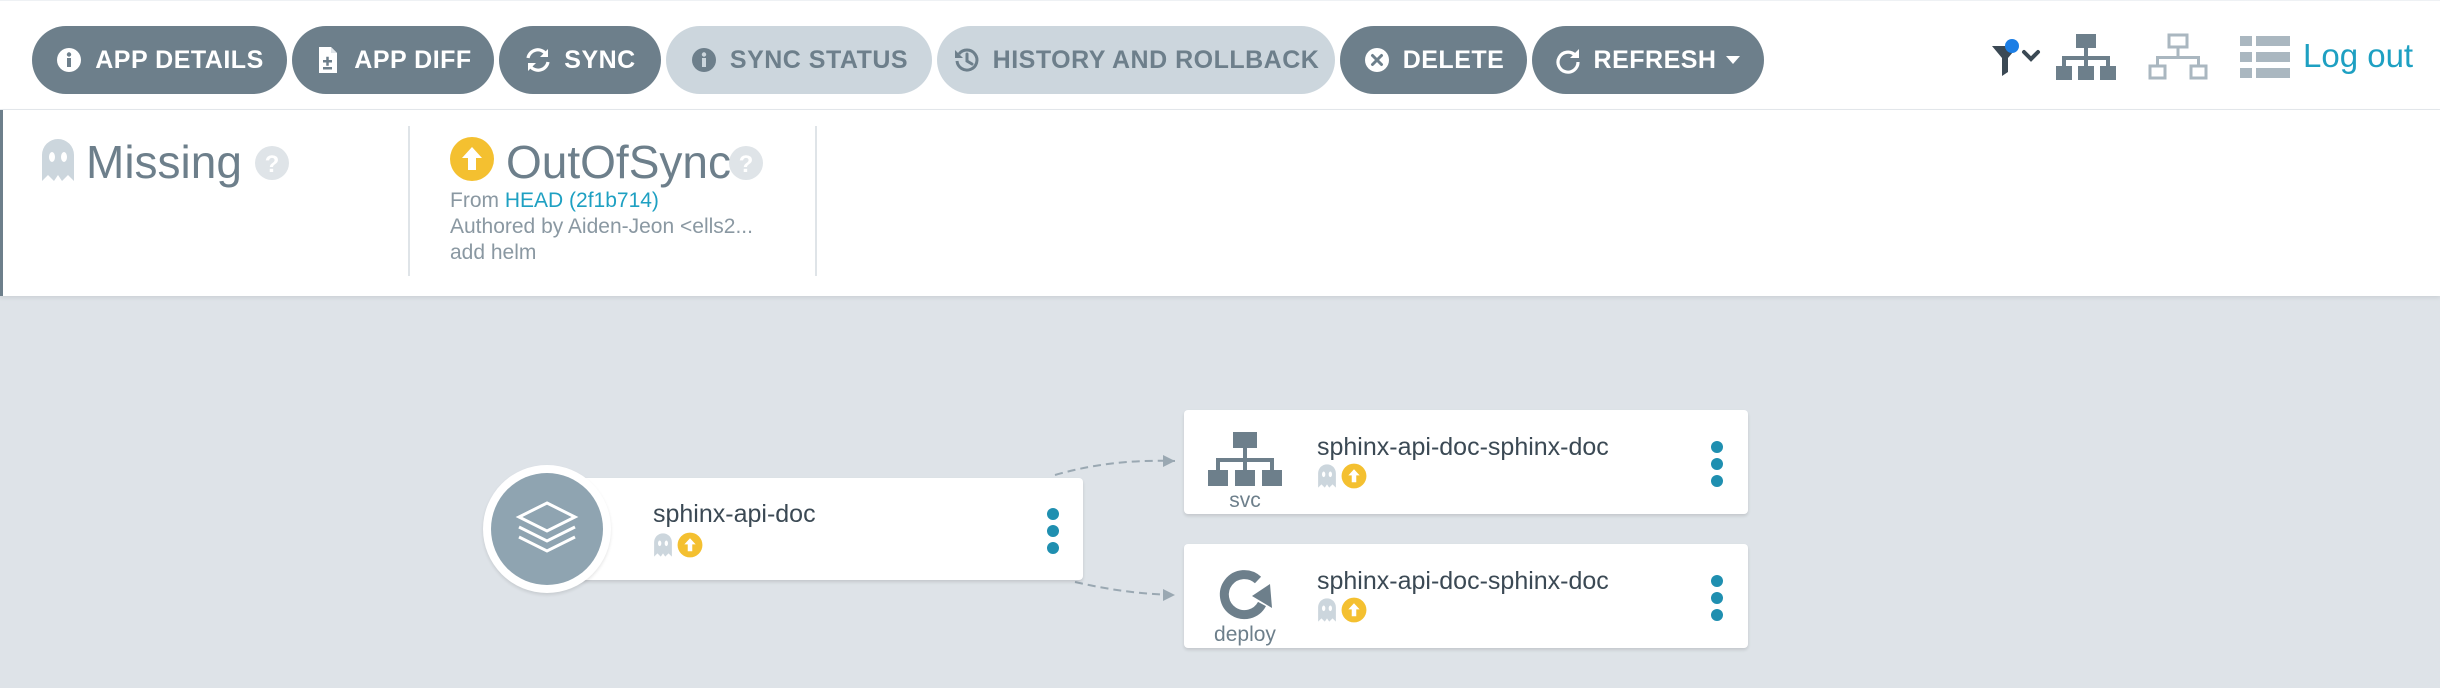 The width and height of the screenshot is (2440, 688). Describe the element at coordinates (734, 514) in the screenshot. I see `app-node-name: sphinx-api-doc` at that location.